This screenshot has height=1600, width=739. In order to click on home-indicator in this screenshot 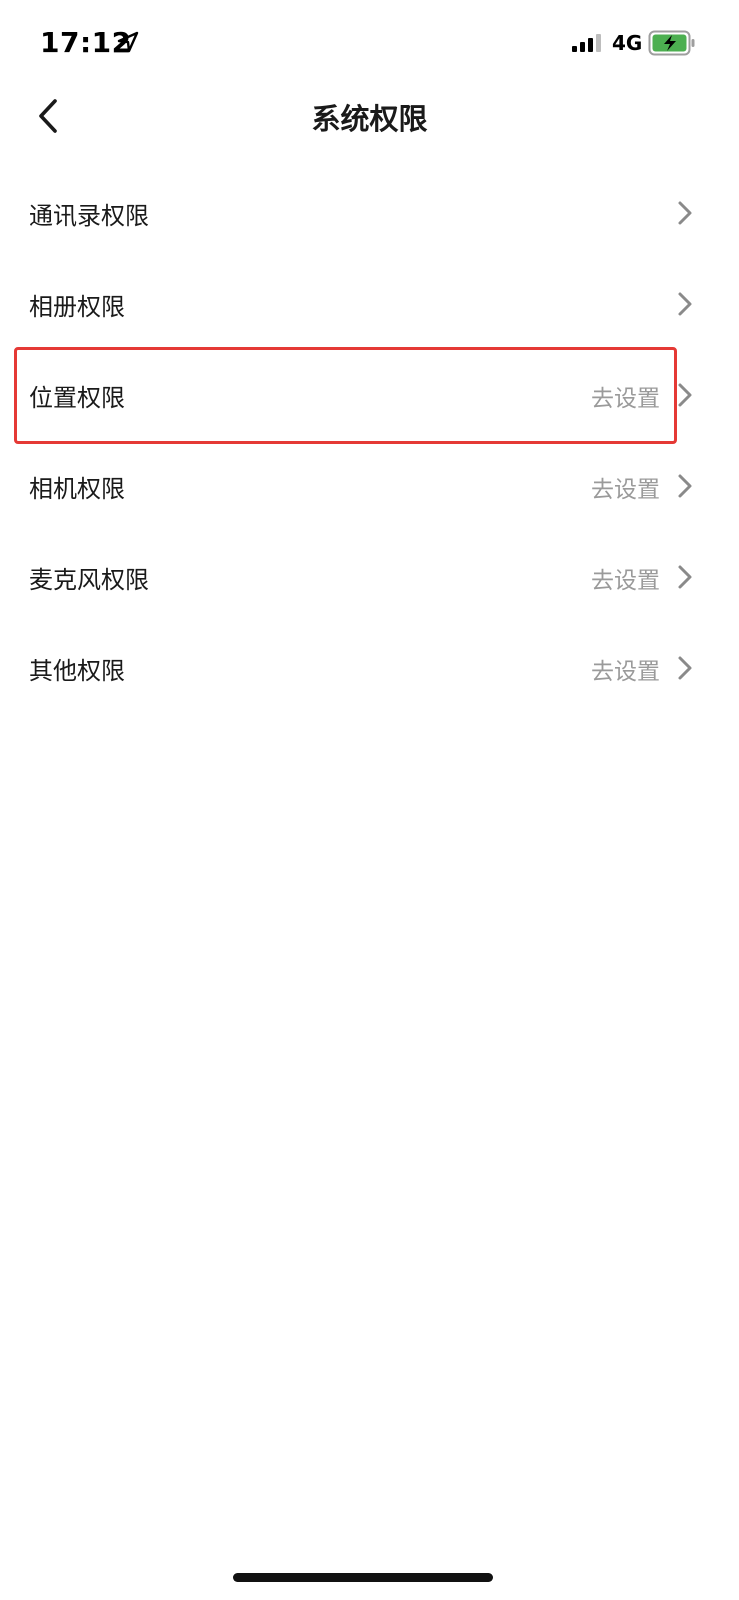, I will do `click(363, 1577)`.